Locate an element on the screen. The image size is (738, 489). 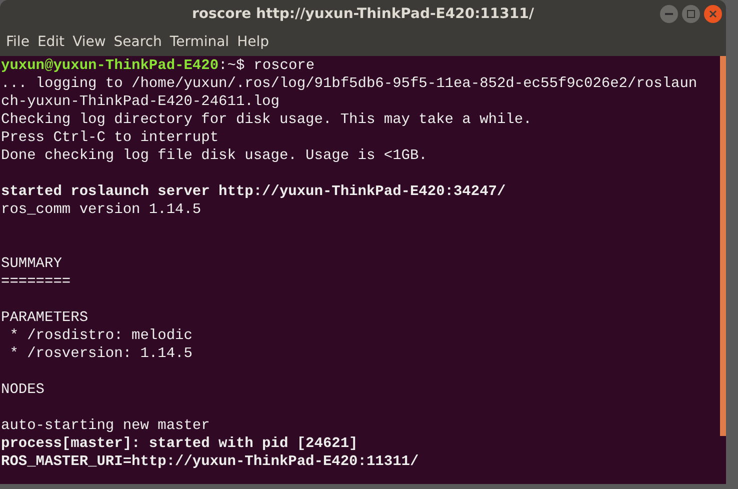
prompt-path: :~$ is located at coordinates (231, 66).